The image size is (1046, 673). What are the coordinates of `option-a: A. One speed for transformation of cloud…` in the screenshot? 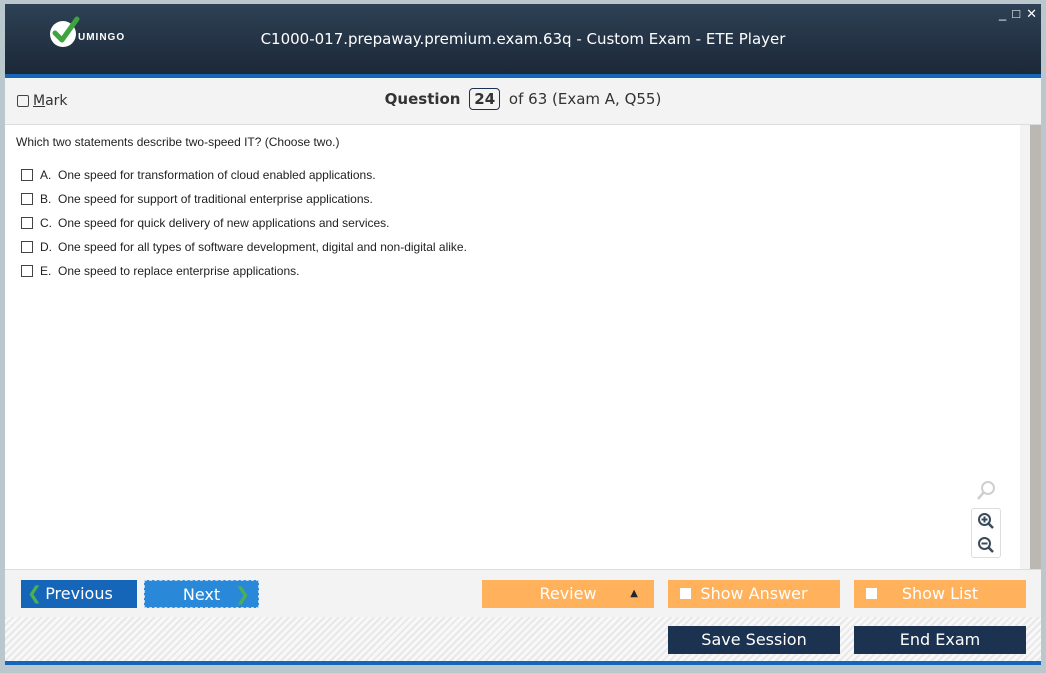 It's located at (244, 175).